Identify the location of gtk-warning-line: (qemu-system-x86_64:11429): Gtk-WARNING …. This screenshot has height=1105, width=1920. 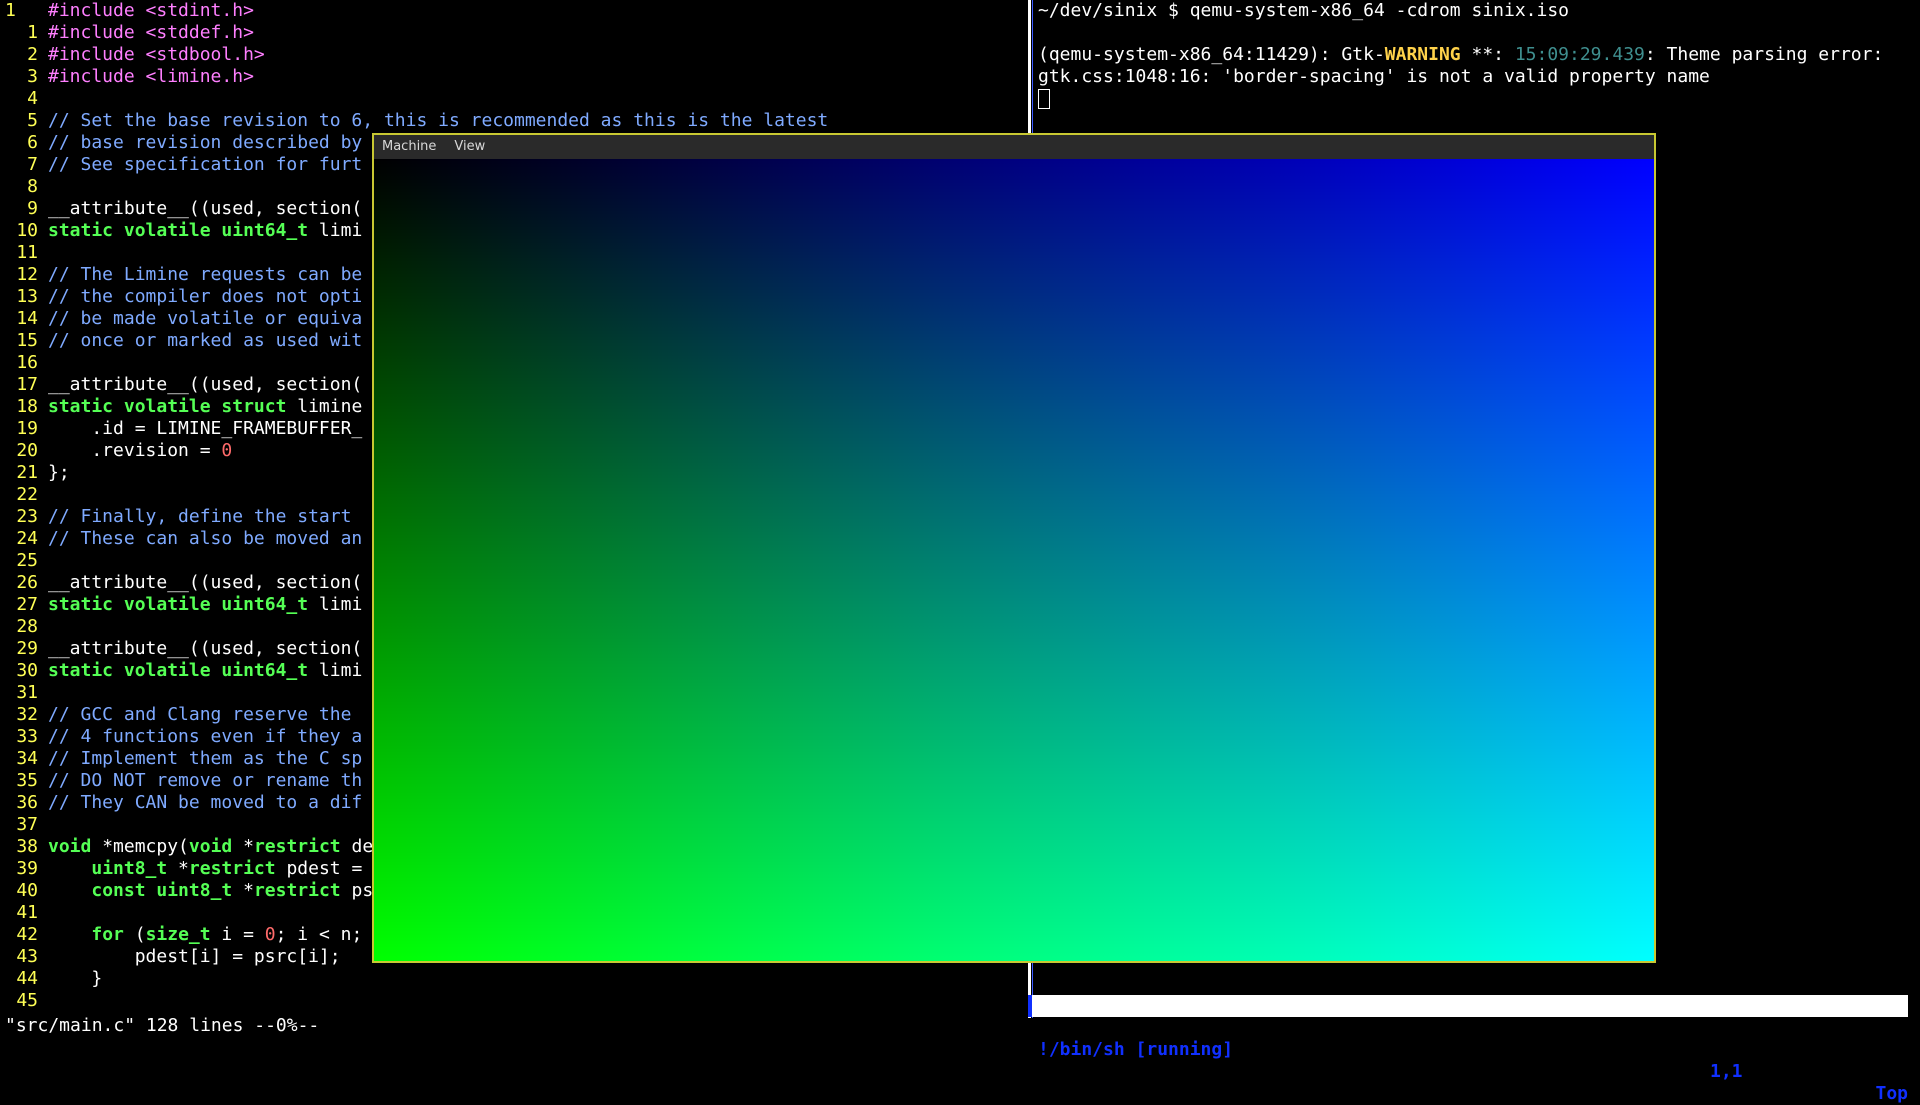
(1461, 54).